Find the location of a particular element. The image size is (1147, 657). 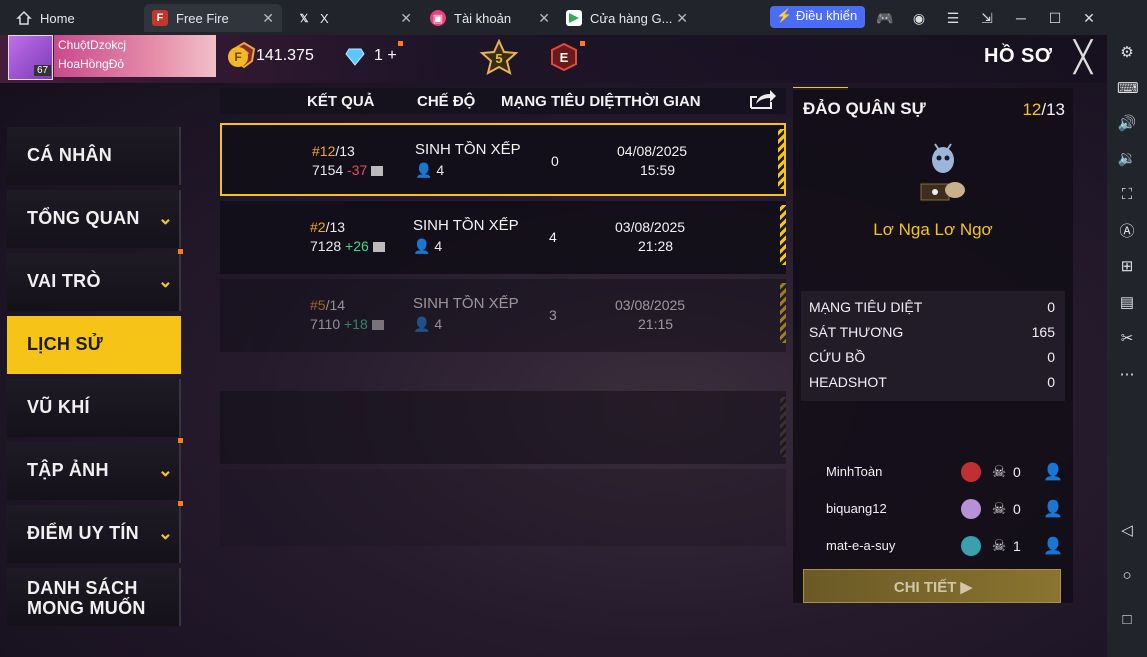

maximize-icon: ☐ is located at coordinates (1055, 18).